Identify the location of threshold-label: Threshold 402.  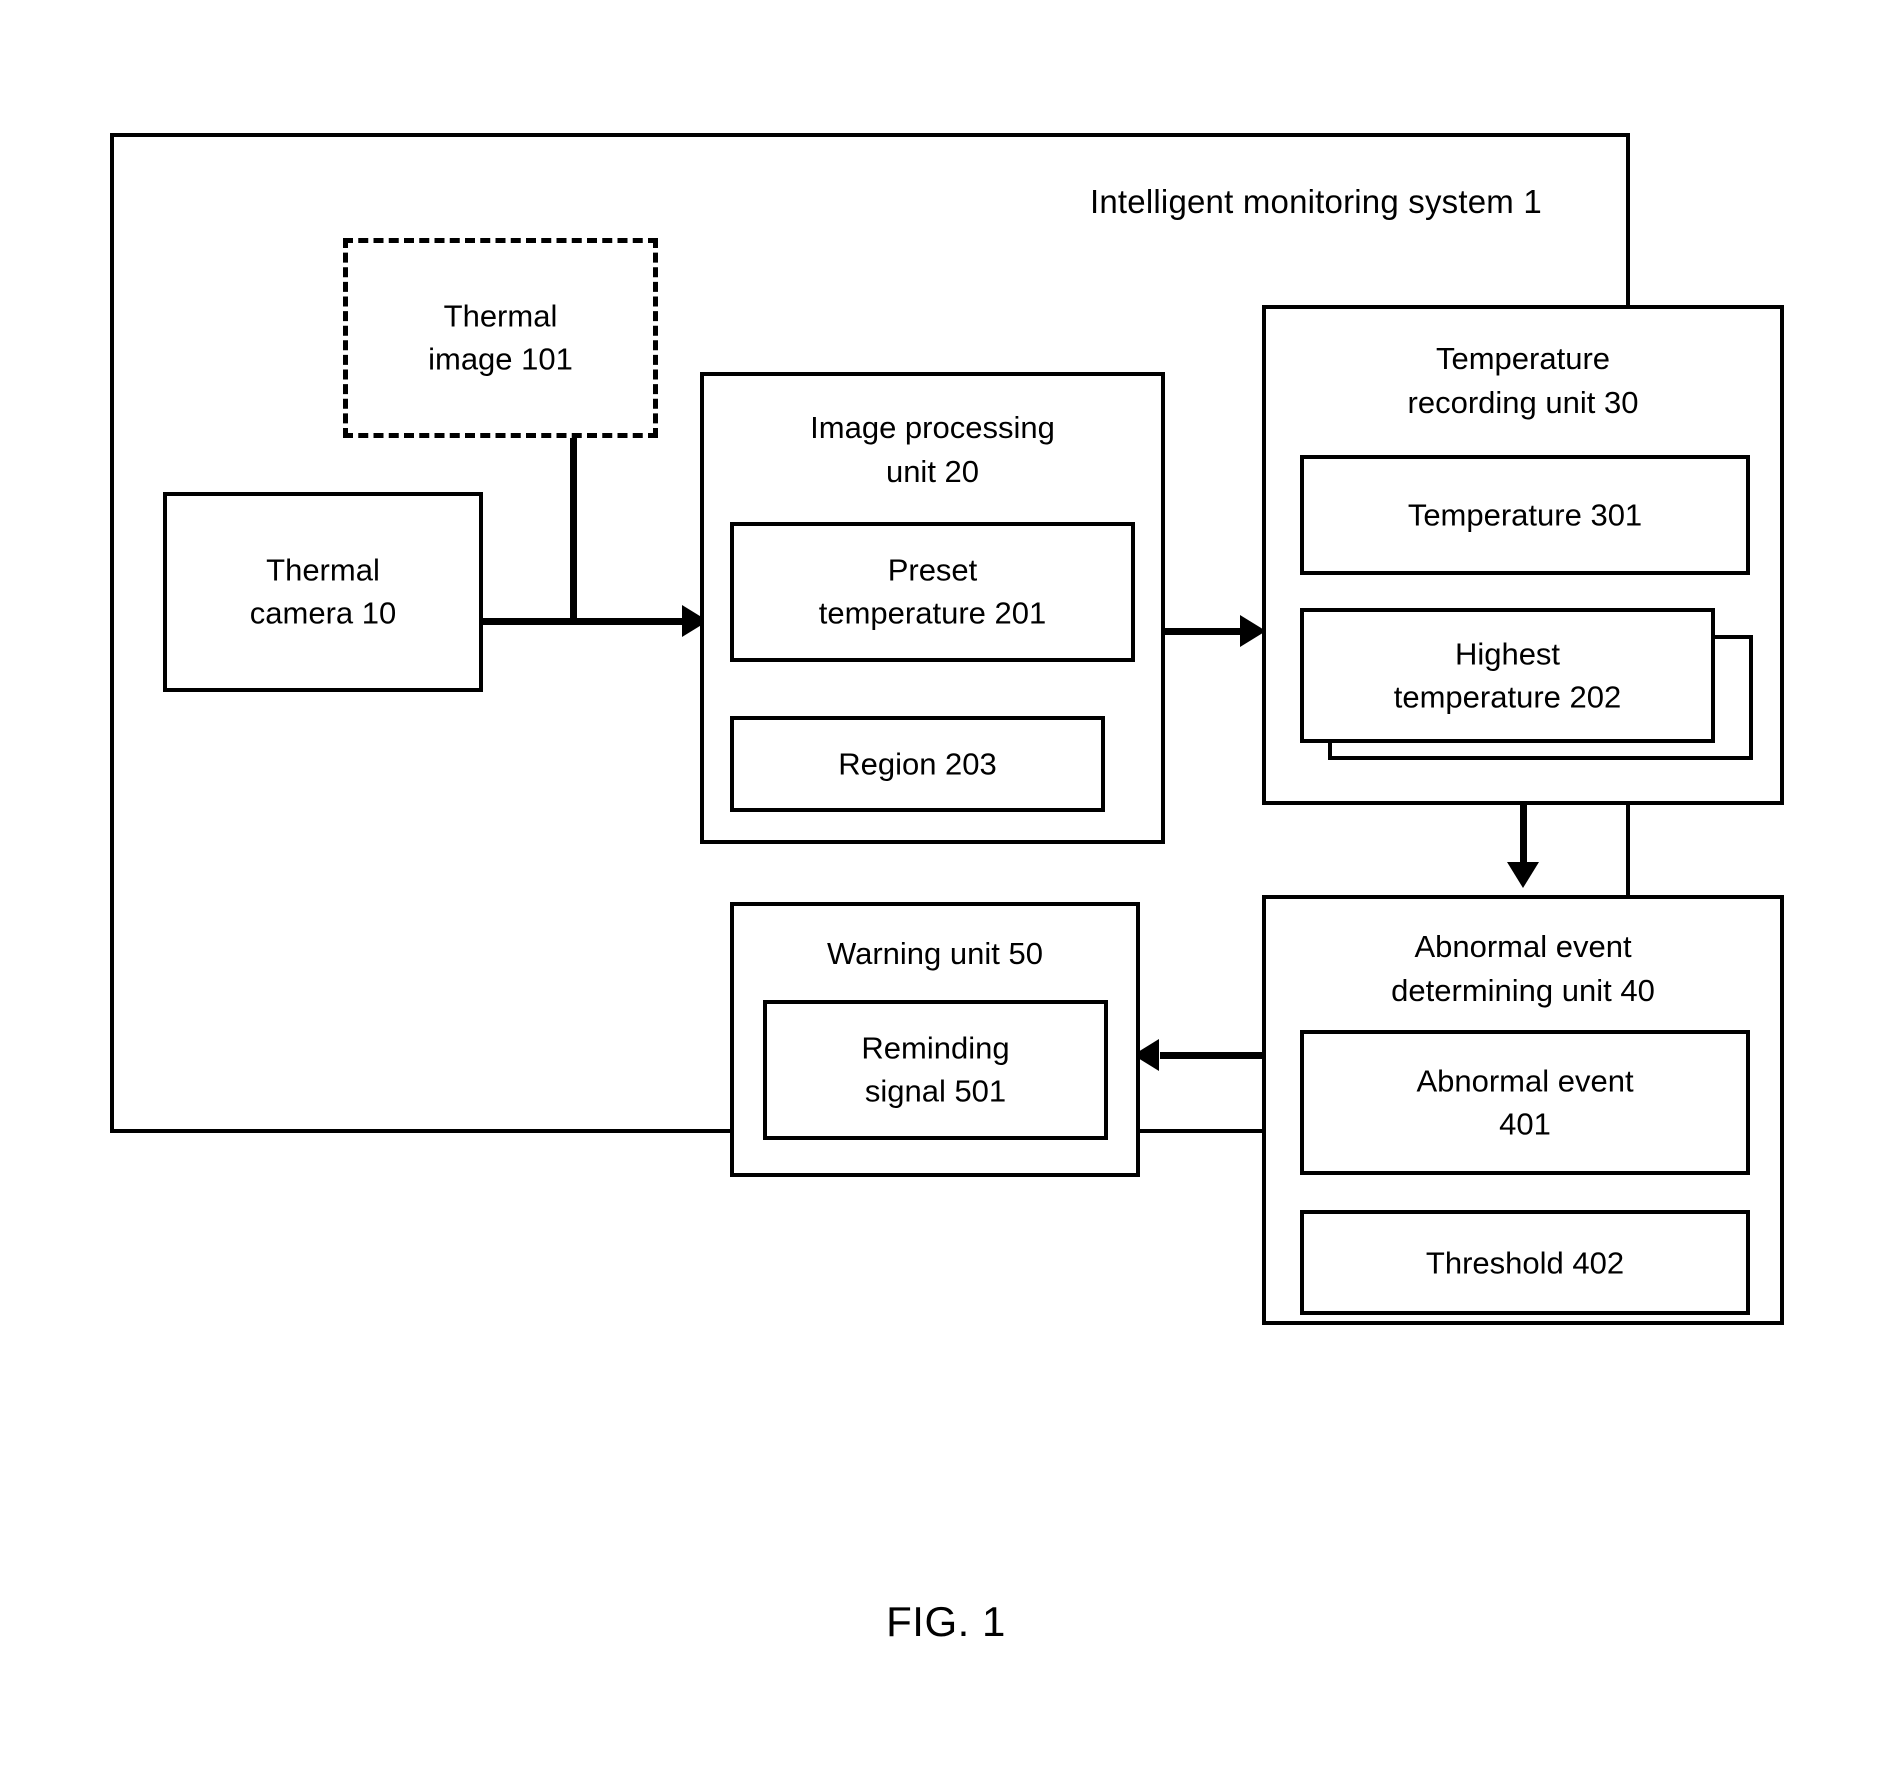
(1525, 1262).